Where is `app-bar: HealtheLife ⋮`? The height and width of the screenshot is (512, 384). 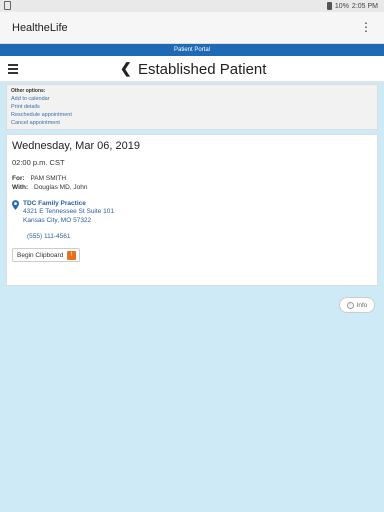 app-bar: HealtheLife ⋮ is located at coordinates (192, 28).